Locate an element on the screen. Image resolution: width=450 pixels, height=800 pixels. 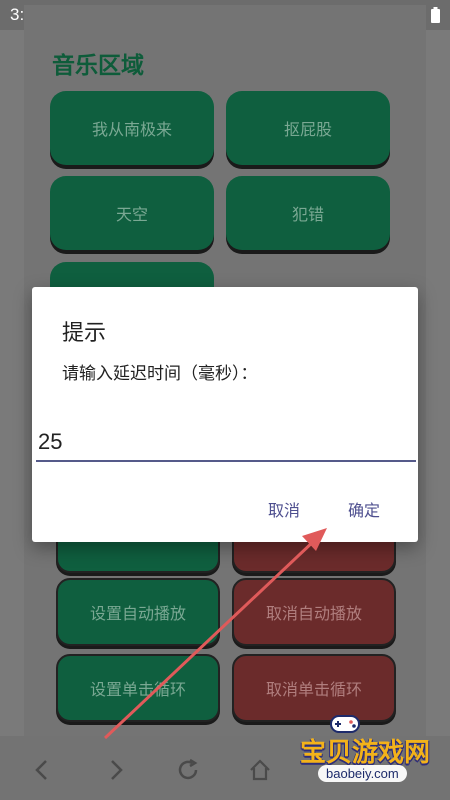
section-title: 音乐区域 is located at coordinates (98, 66).